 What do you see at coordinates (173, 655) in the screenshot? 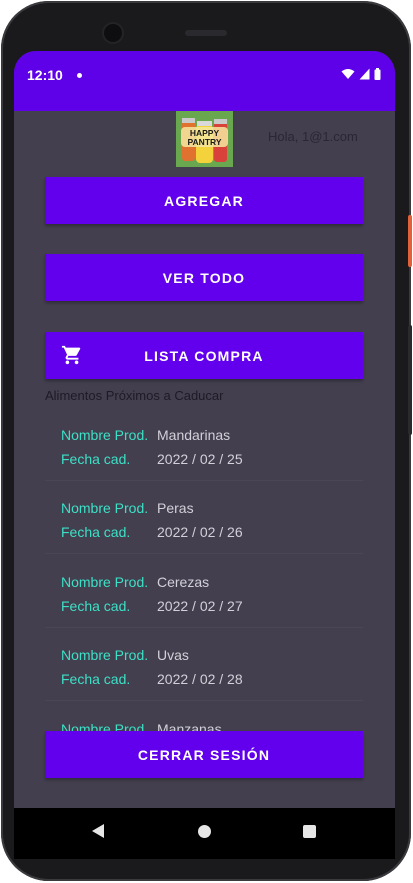
I see `item-name: Uvas` at bounding box center [173, 655].